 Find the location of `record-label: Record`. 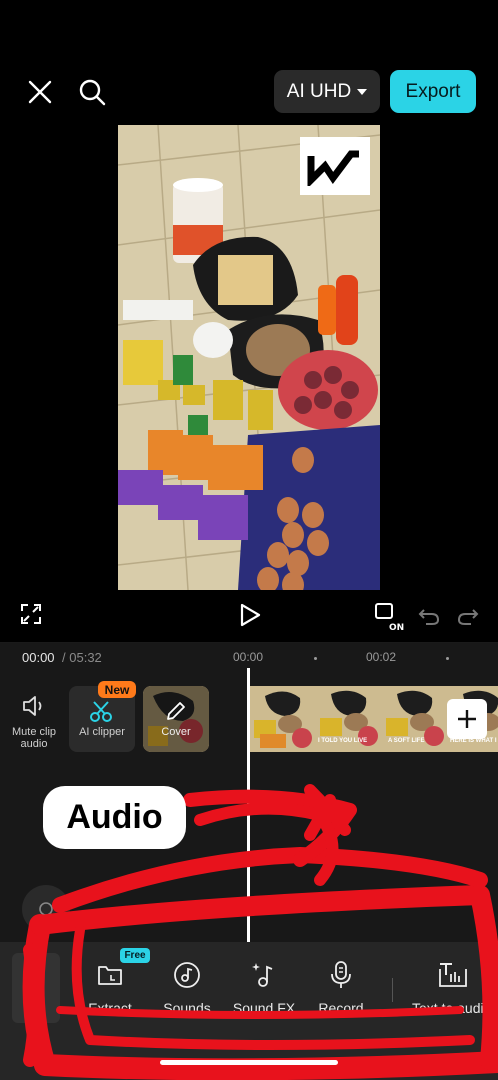

record-label: Record is located at coordinates (341, 1008).